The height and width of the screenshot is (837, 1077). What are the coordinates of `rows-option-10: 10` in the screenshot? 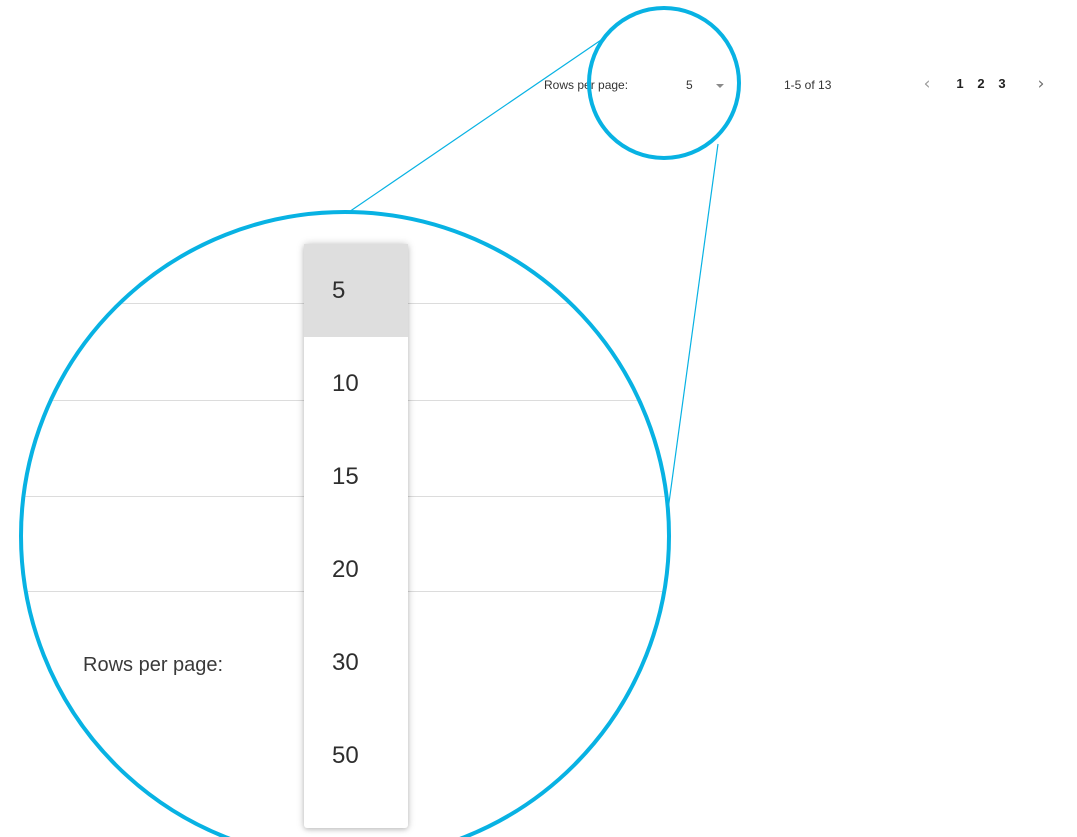 It's located at (356, 383).